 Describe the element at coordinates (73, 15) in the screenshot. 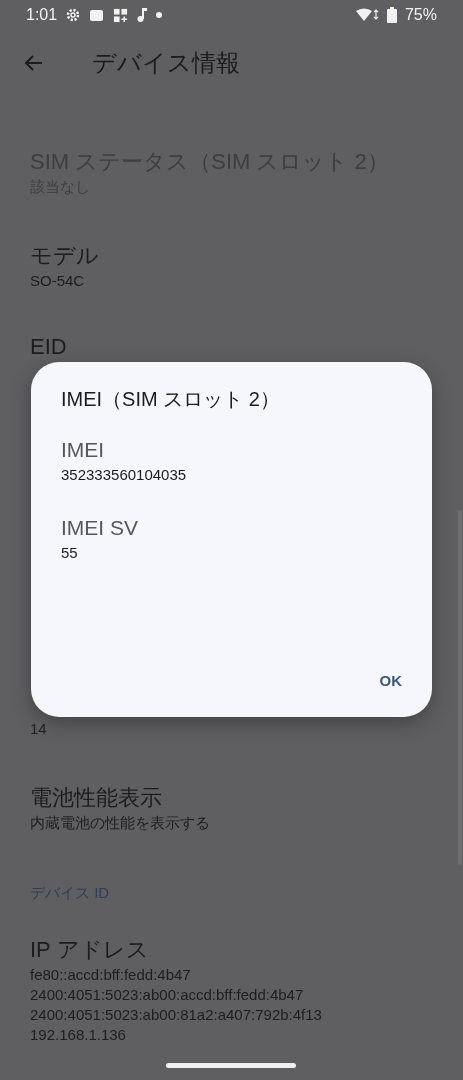

I see `gear-icon` at that location.